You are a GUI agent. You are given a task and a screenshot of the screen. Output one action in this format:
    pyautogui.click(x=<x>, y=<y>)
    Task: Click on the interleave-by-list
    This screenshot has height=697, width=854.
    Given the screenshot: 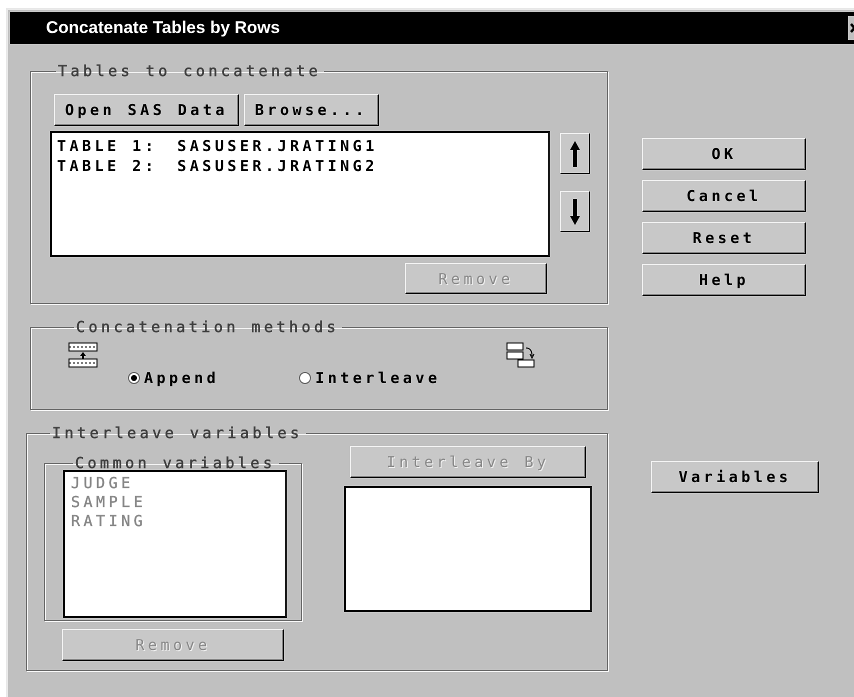 What is the action you would take?
    pyautogui.click(x=468, y=549)
    